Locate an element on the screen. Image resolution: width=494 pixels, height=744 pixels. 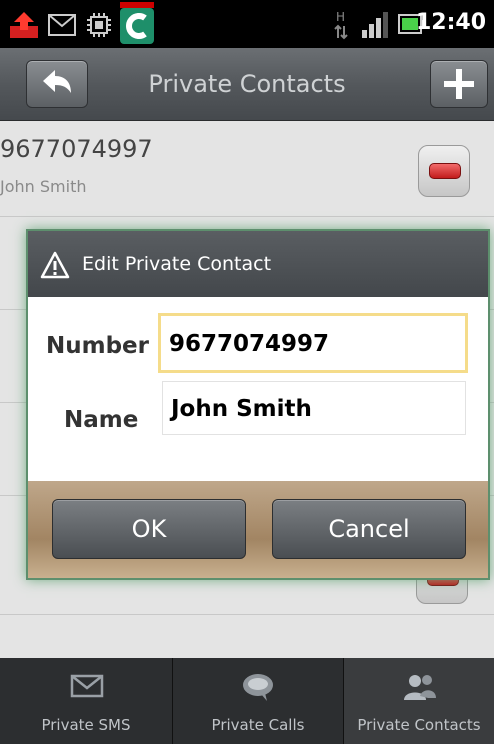
svg-text: H is located at coordinates (340, 17).